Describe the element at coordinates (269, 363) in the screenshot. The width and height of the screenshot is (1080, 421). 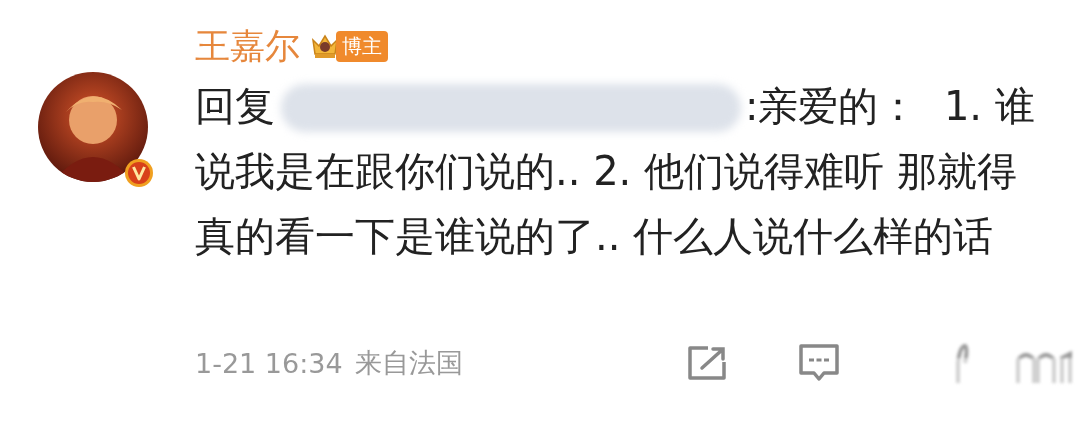
I see `comment-time: 1-21 16:34` at that location.